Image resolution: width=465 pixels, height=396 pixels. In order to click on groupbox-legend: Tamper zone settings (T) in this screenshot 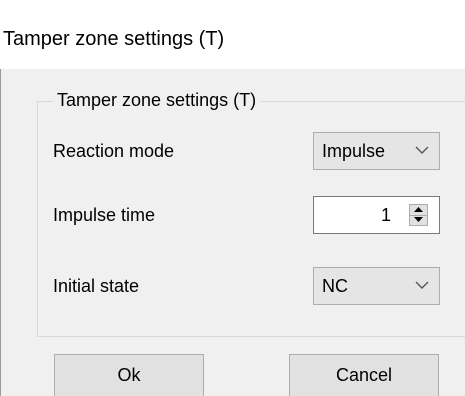, I will do `click(157, 100)`.